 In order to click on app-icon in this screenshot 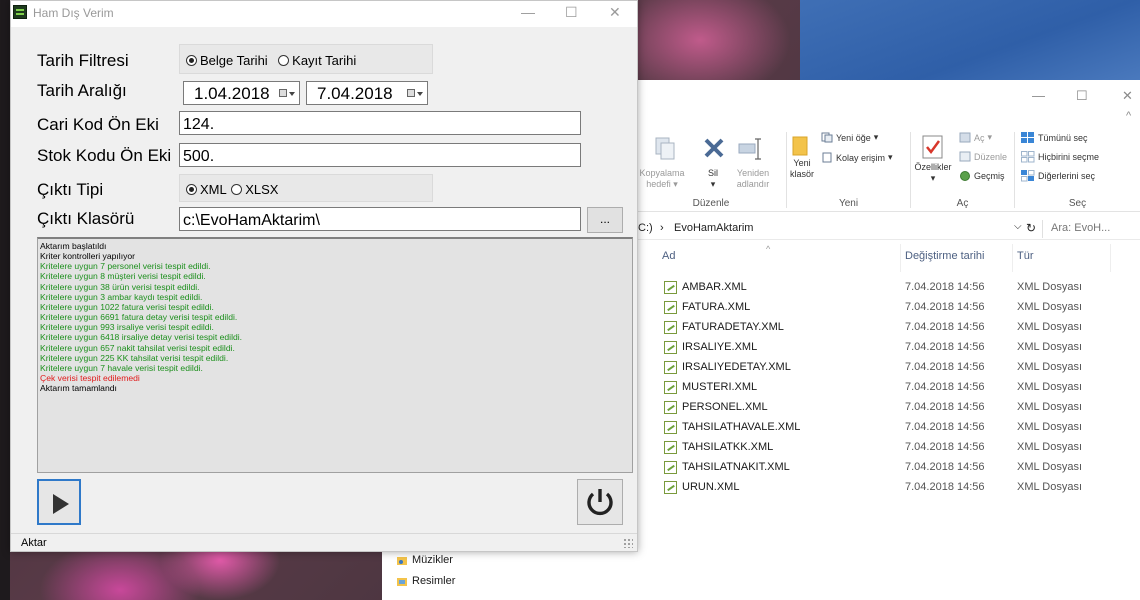, I will do `click(20, 12)`.